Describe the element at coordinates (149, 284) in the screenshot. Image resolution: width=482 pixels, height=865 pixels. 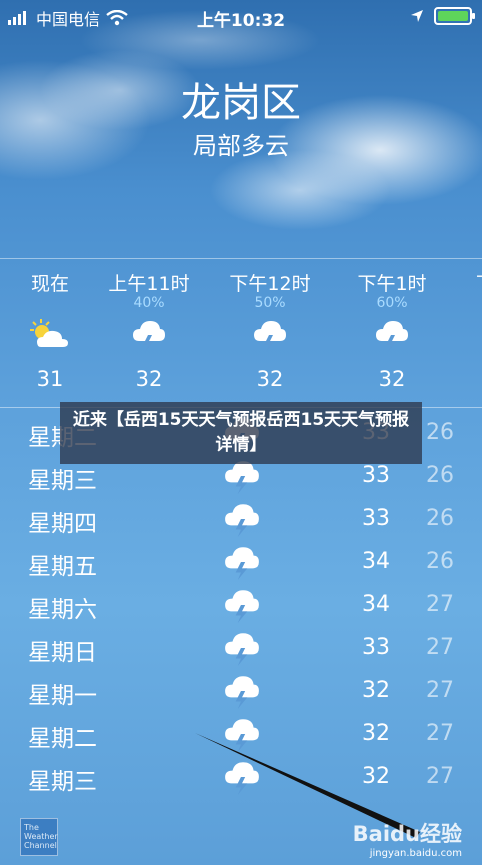
I see `hour-label: 上午11时` at that location.